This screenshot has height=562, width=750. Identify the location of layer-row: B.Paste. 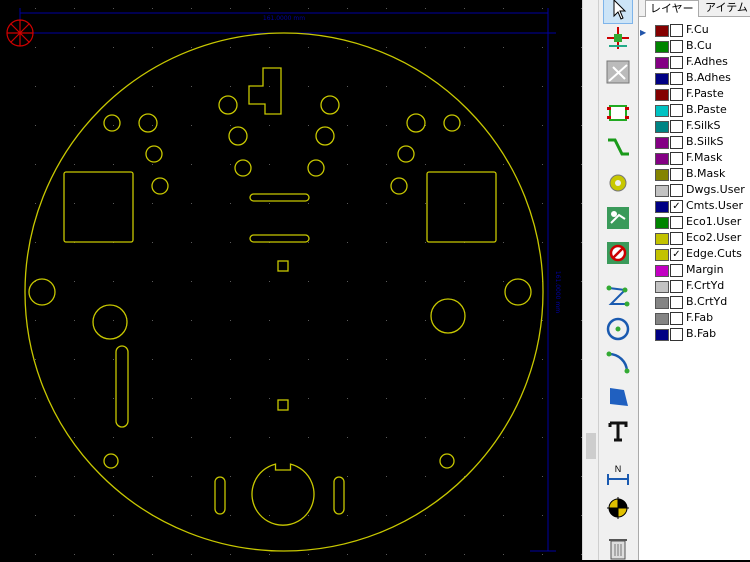
(694, 110).